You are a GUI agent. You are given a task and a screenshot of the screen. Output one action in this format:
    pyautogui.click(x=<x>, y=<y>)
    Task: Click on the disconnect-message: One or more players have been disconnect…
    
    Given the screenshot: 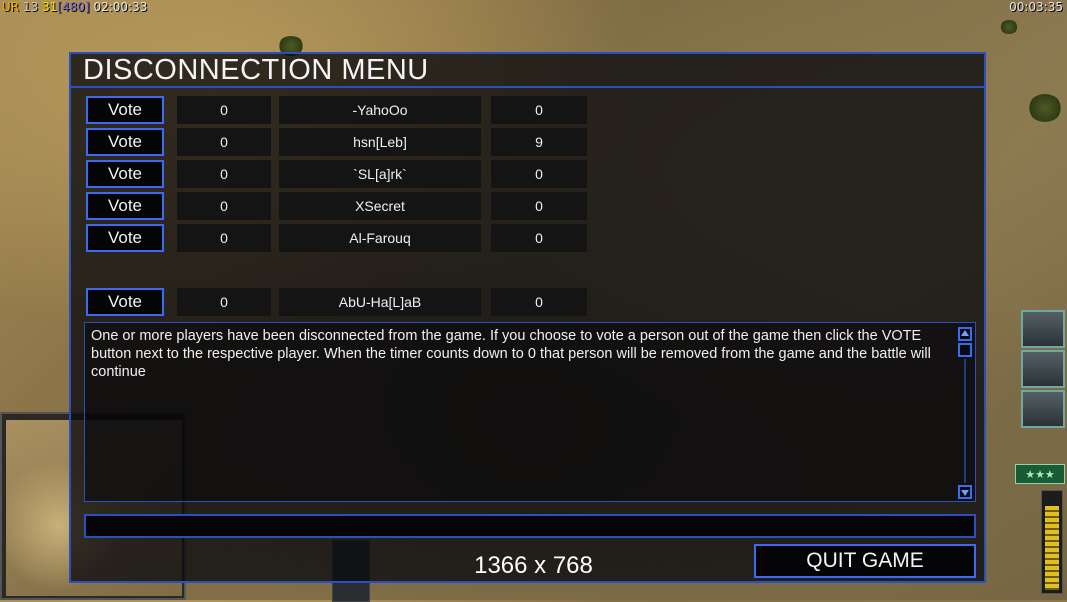 What is the action you would take?
    pyautogui.click(x=511, y=354)
    